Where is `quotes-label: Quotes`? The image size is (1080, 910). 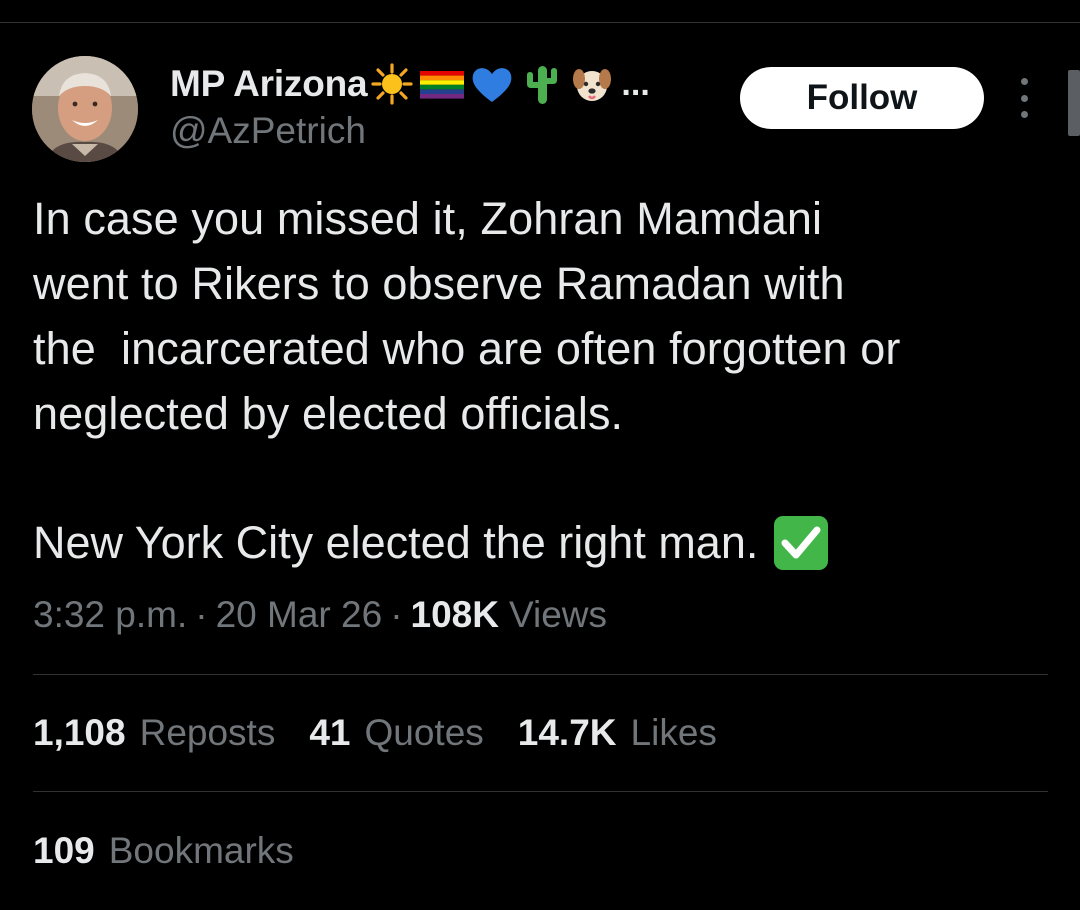 quotes-label: Quotes is located at coordinates (424, 732).